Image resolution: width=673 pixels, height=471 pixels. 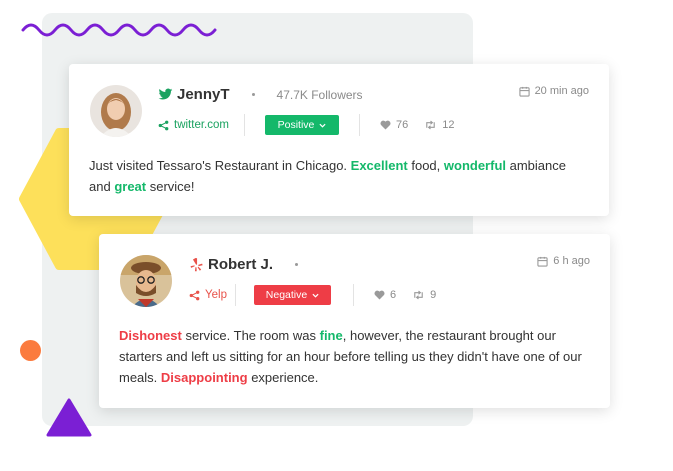 I want to click on purple-triangle-shape, so click(x=69, y=417).